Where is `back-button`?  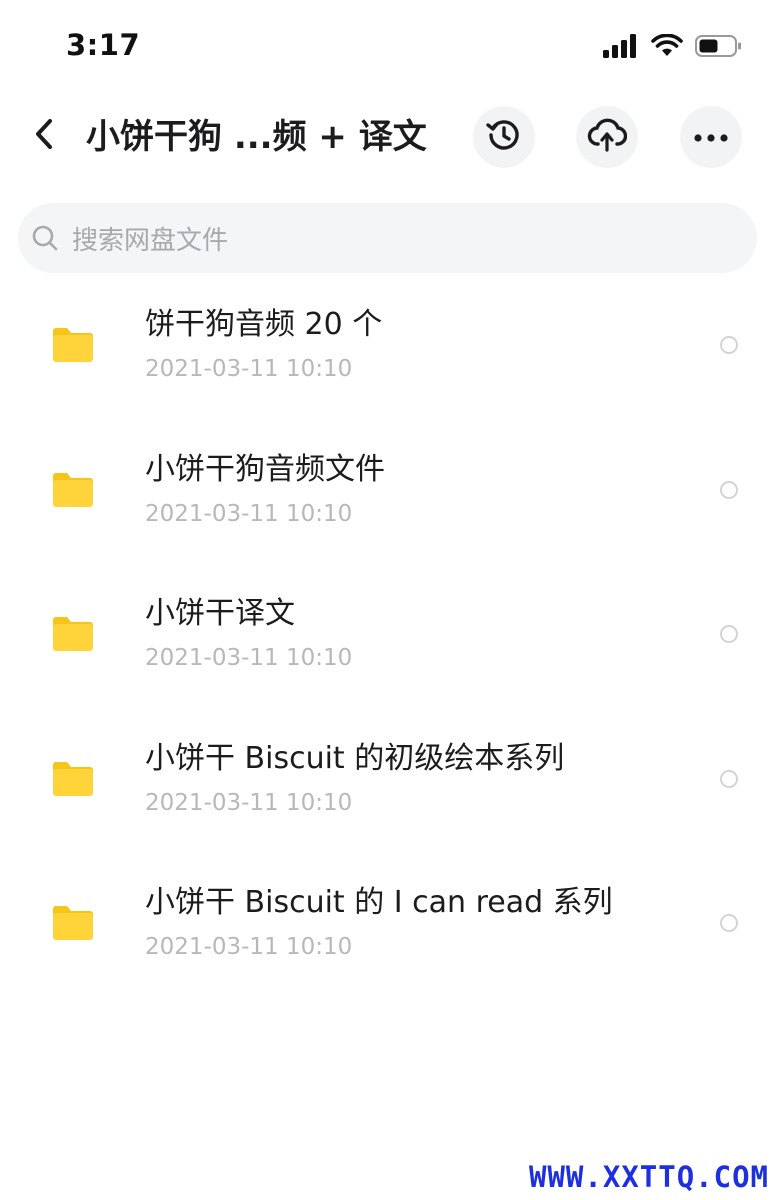
back-button is located at coordinates (44, 136).